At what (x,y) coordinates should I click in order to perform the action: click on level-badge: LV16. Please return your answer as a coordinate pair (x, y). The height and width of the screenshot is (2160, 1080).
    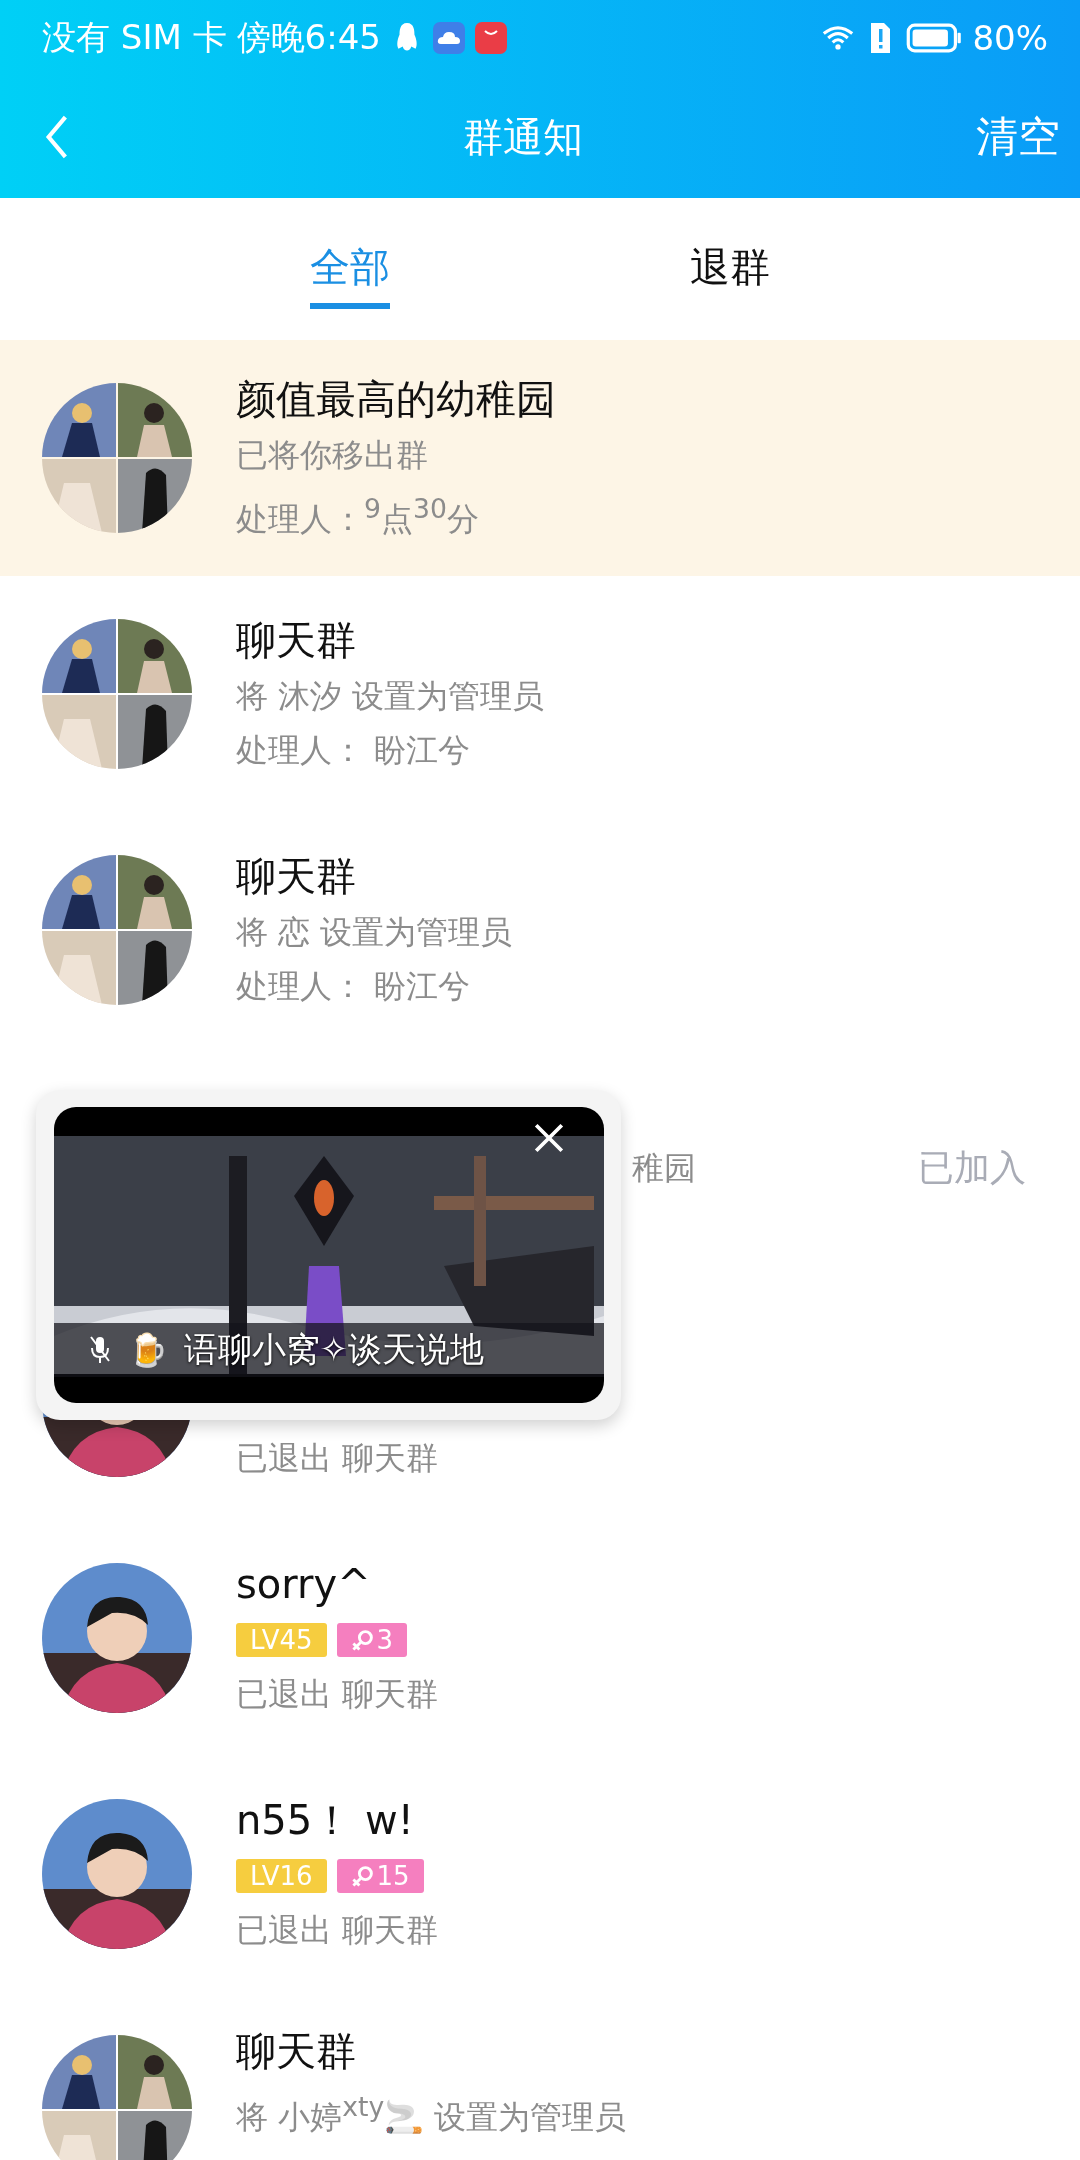
    Looking at the image, I should click on (281, 1876).